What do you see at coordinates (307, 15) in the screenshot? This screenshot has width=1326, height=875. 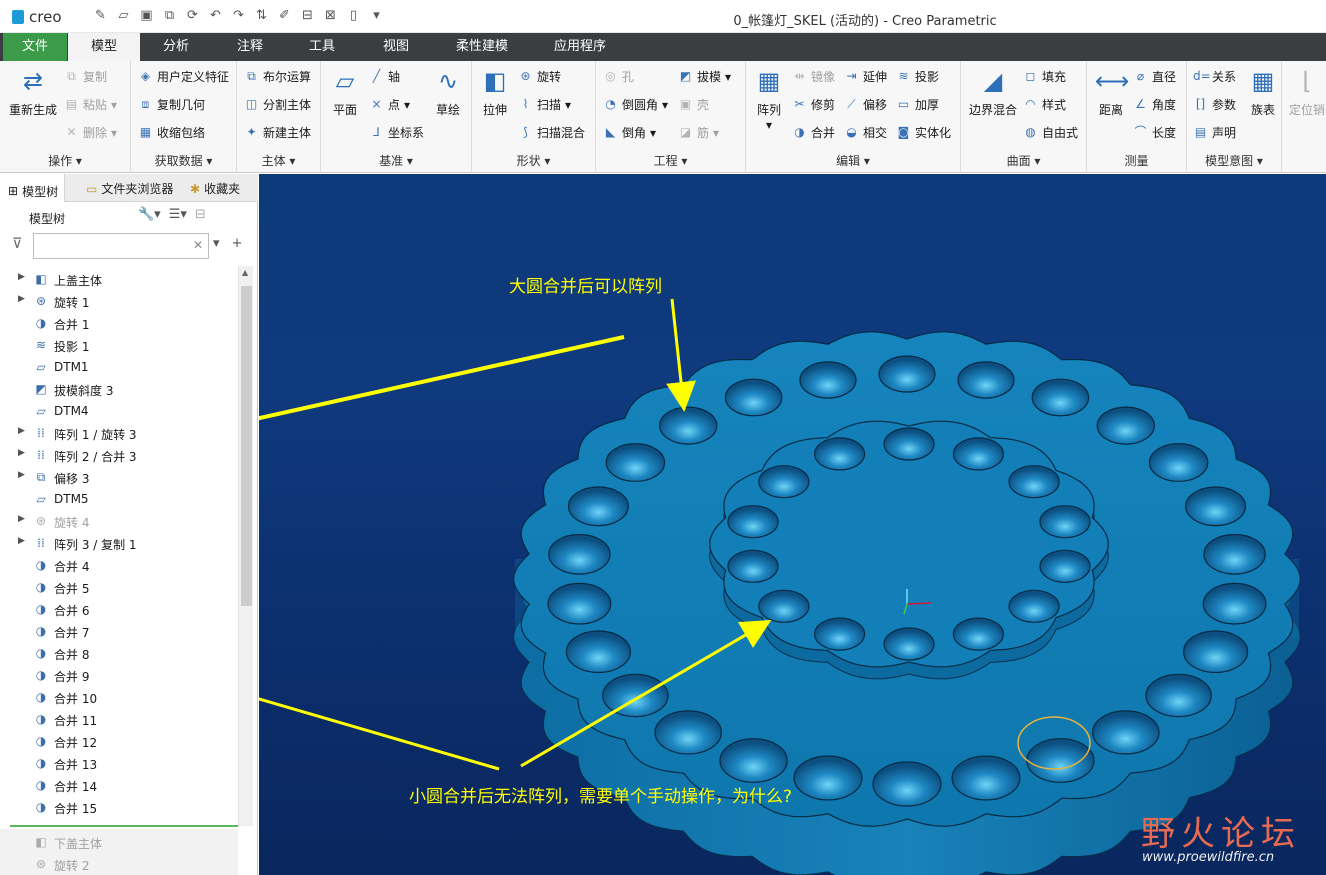 I see `window-icon: ⊟` at bounding box center [307, 15].